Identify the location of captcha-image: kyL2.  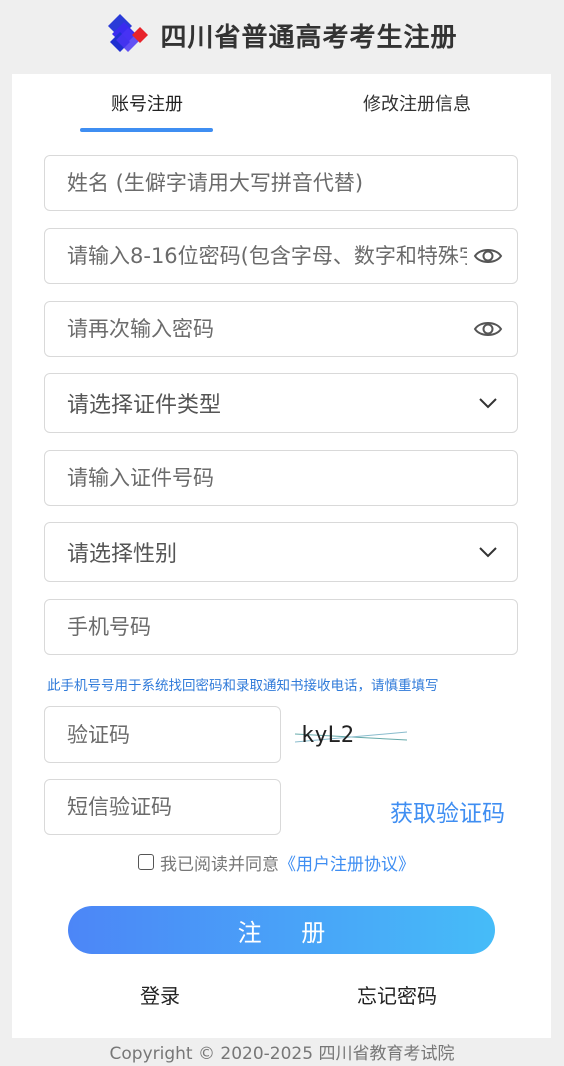
(351, 731).